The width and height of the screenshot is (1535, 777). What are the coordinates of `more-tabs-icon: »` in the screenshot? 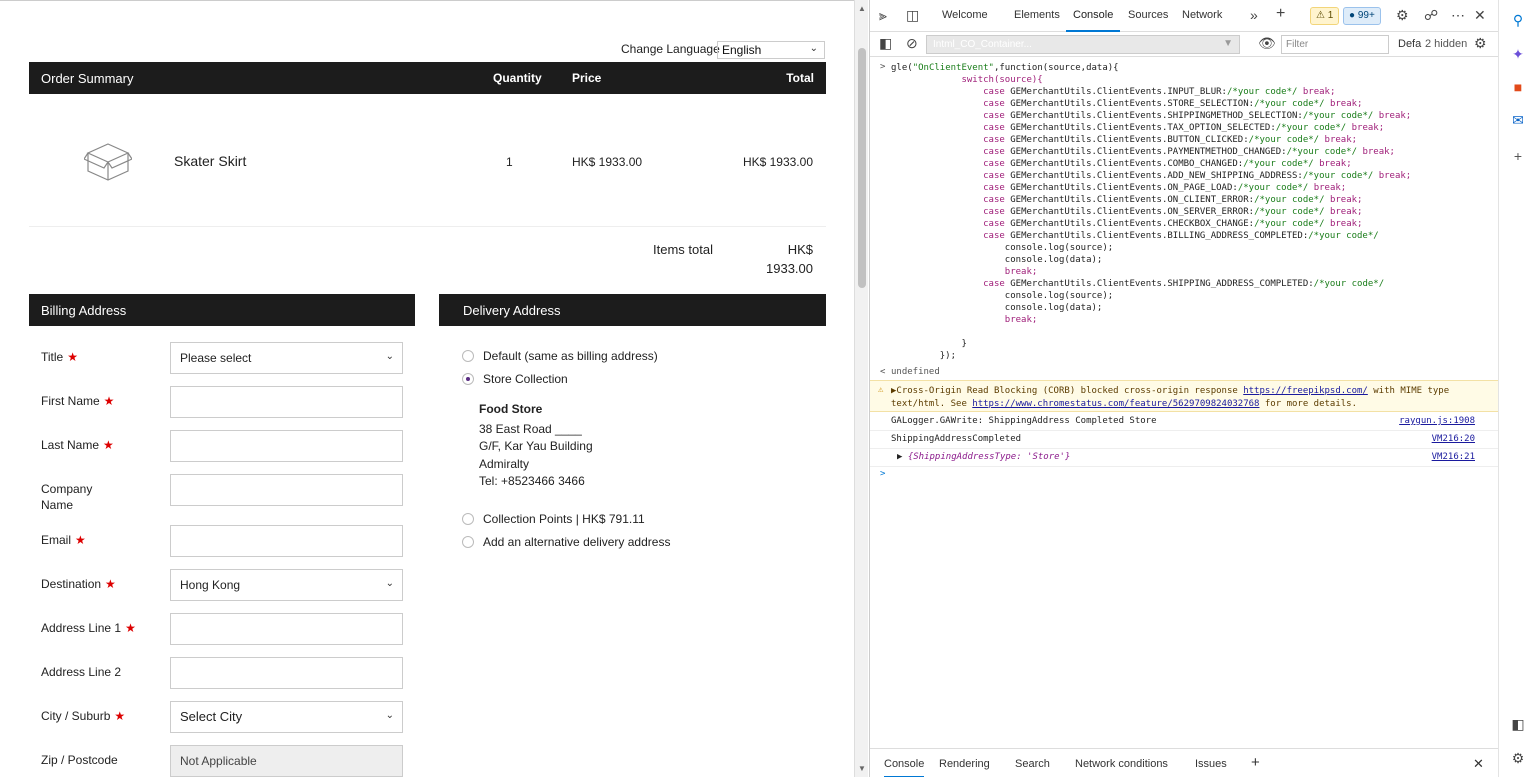 It's located at (1254, 15).